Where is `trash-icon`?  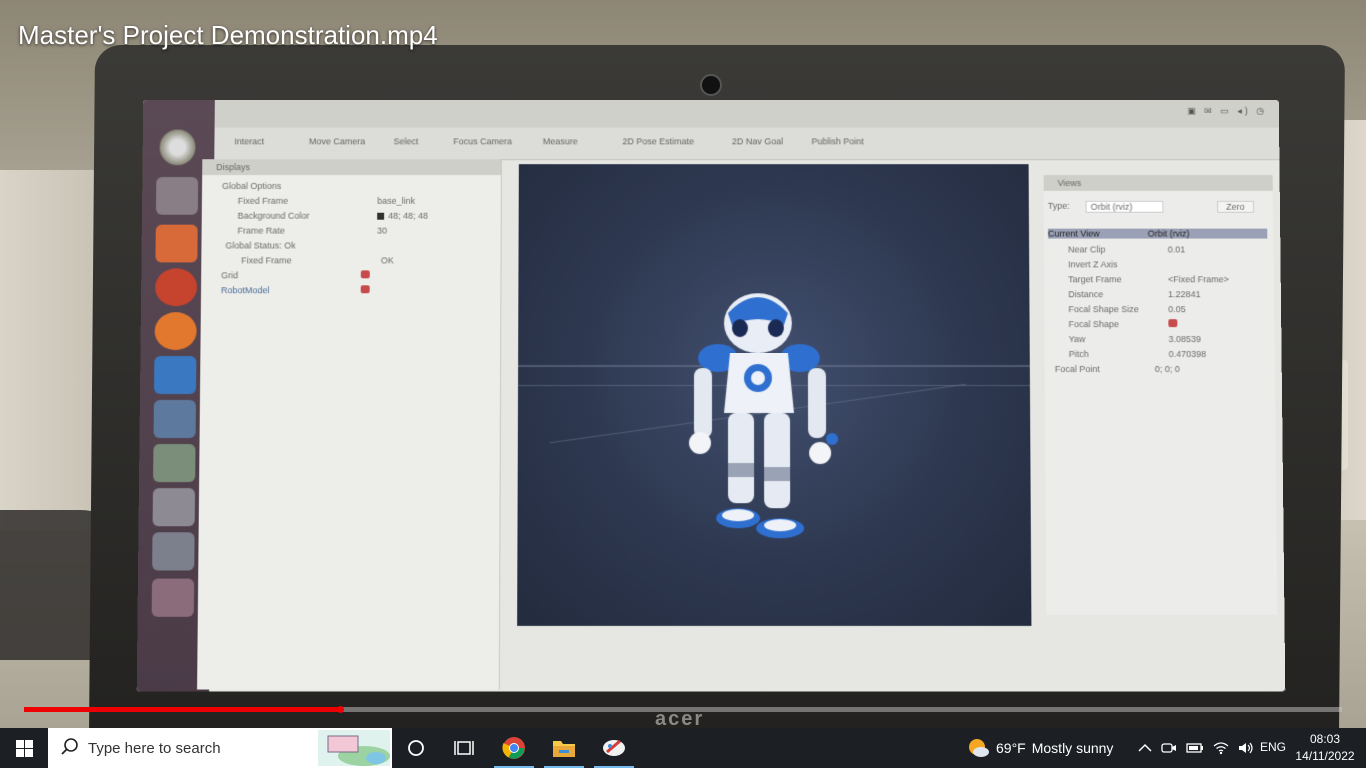
trash-icon is located at coordinates (173, 597).